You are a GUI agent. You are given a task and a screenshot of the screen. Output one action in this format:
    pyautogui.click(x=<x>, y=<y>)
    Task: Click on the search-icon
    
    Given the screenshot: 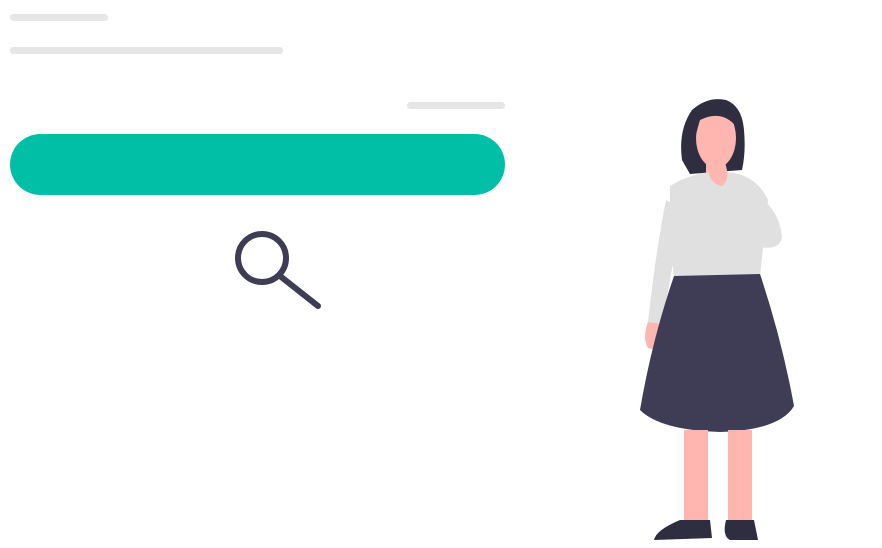 What is the action you would take?
    pyautogui.click(x=280, y=273)
    